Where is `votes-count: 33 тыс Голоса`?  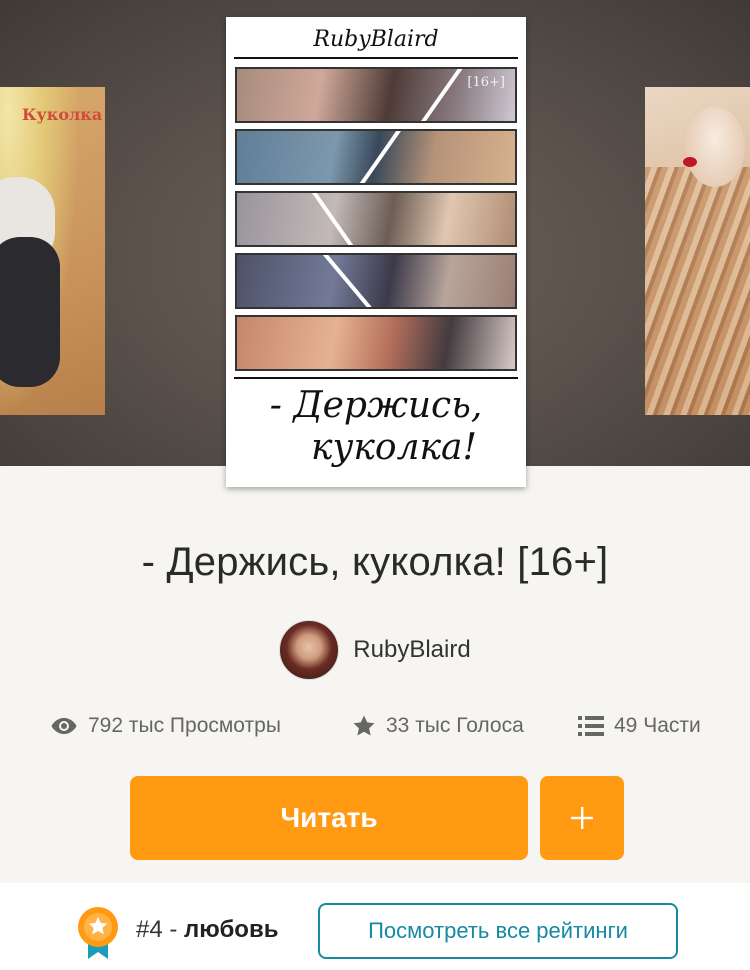 votes-count: 33 тыс Голоса is located at coordinates (455, 725).